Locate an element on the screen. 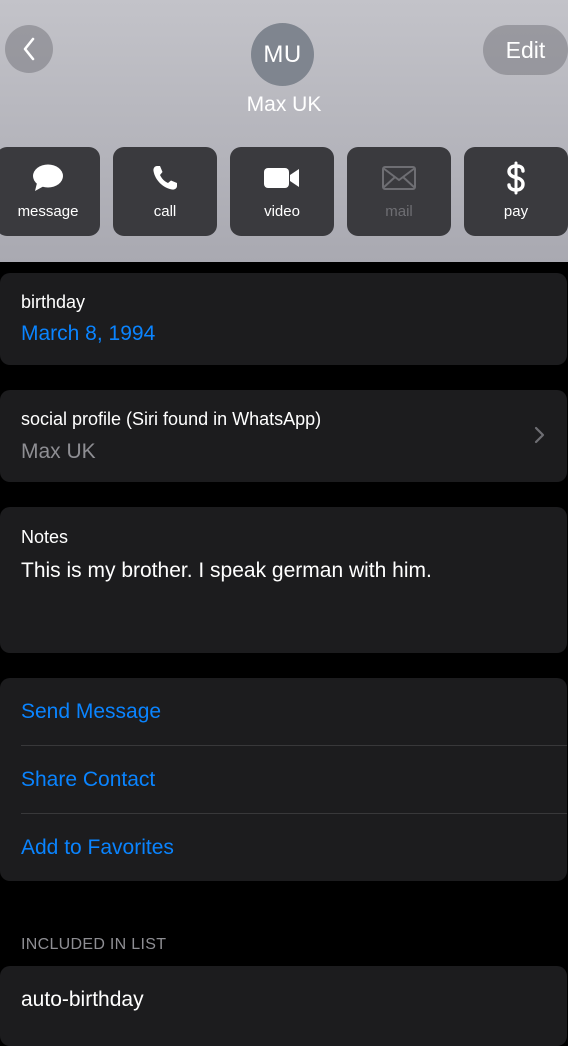 This screenshot has height=1046, width=568. included-in-list-header: INCLUDED IN LIST is located at coordinates (94, 944).